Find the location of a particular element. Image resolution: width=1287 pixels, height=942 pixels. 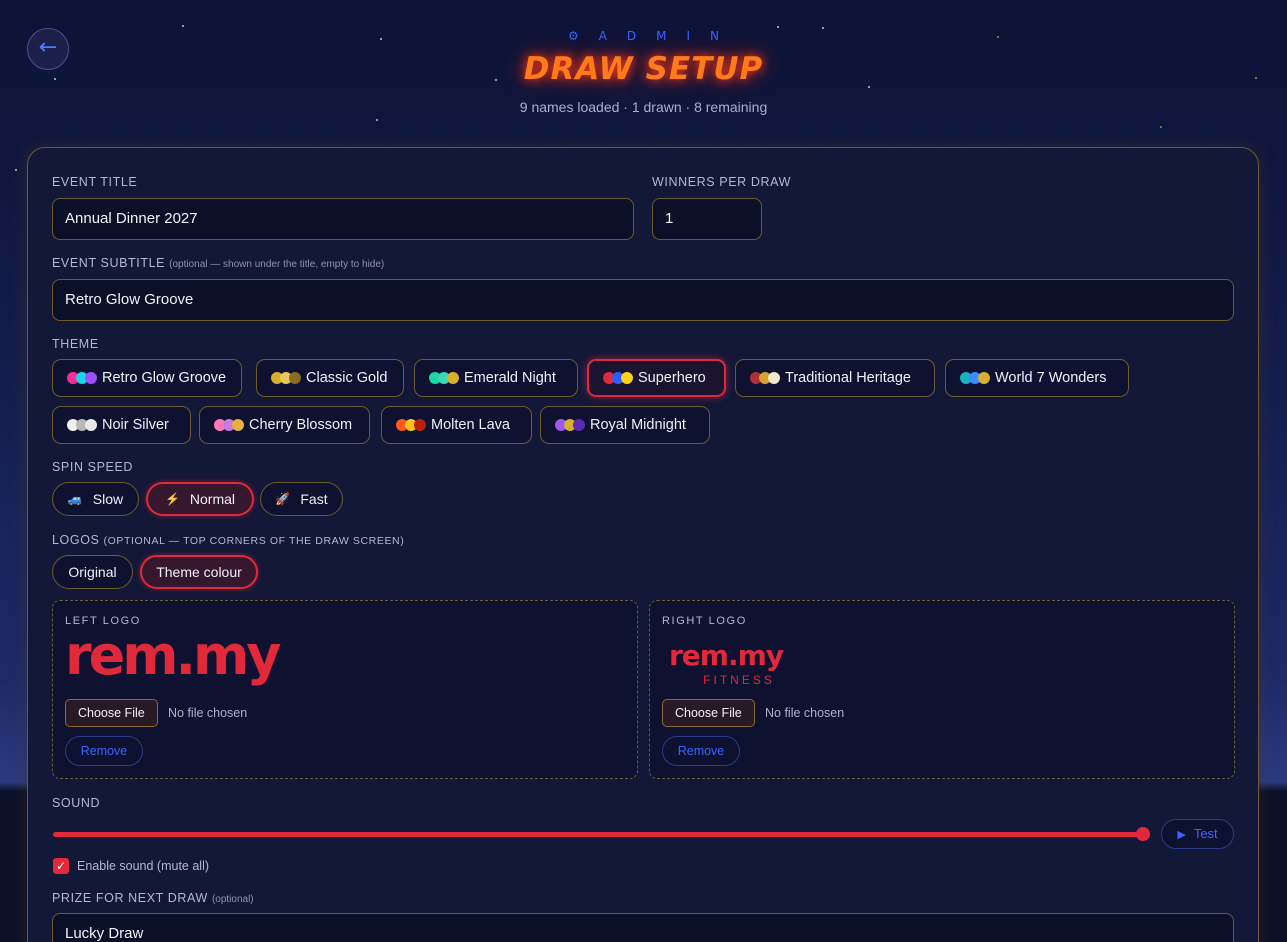

right-logo-label: RIGHT LOGO is located at coordinates (704, 621).